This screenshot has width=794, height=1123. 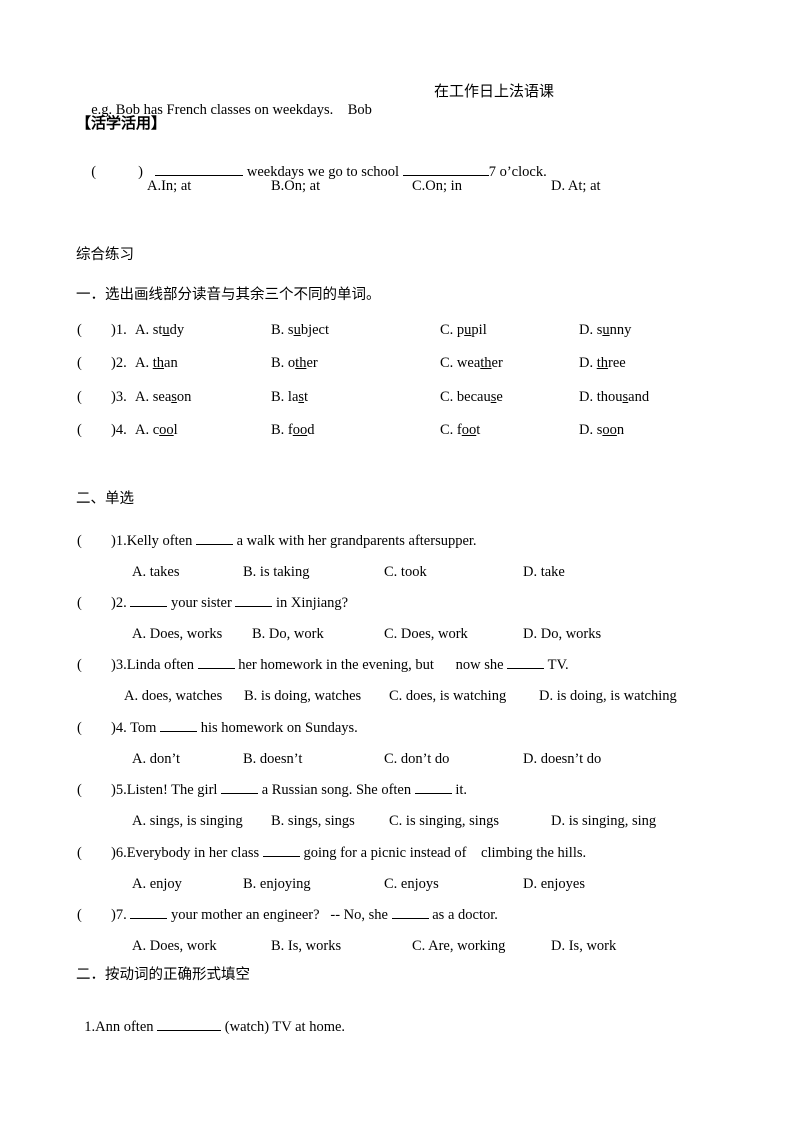 What do you see at coordinates (140, 172) in the screenshot?
I see `answer-paren-close: )` at bounding box center [140, 172].